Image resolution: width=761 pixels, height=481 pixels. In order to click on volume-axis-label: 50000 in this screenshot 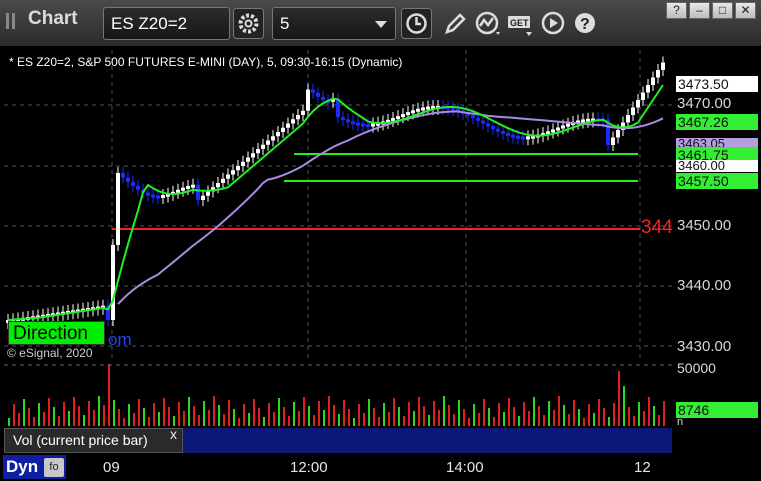, I will do `click(696, 368)`.